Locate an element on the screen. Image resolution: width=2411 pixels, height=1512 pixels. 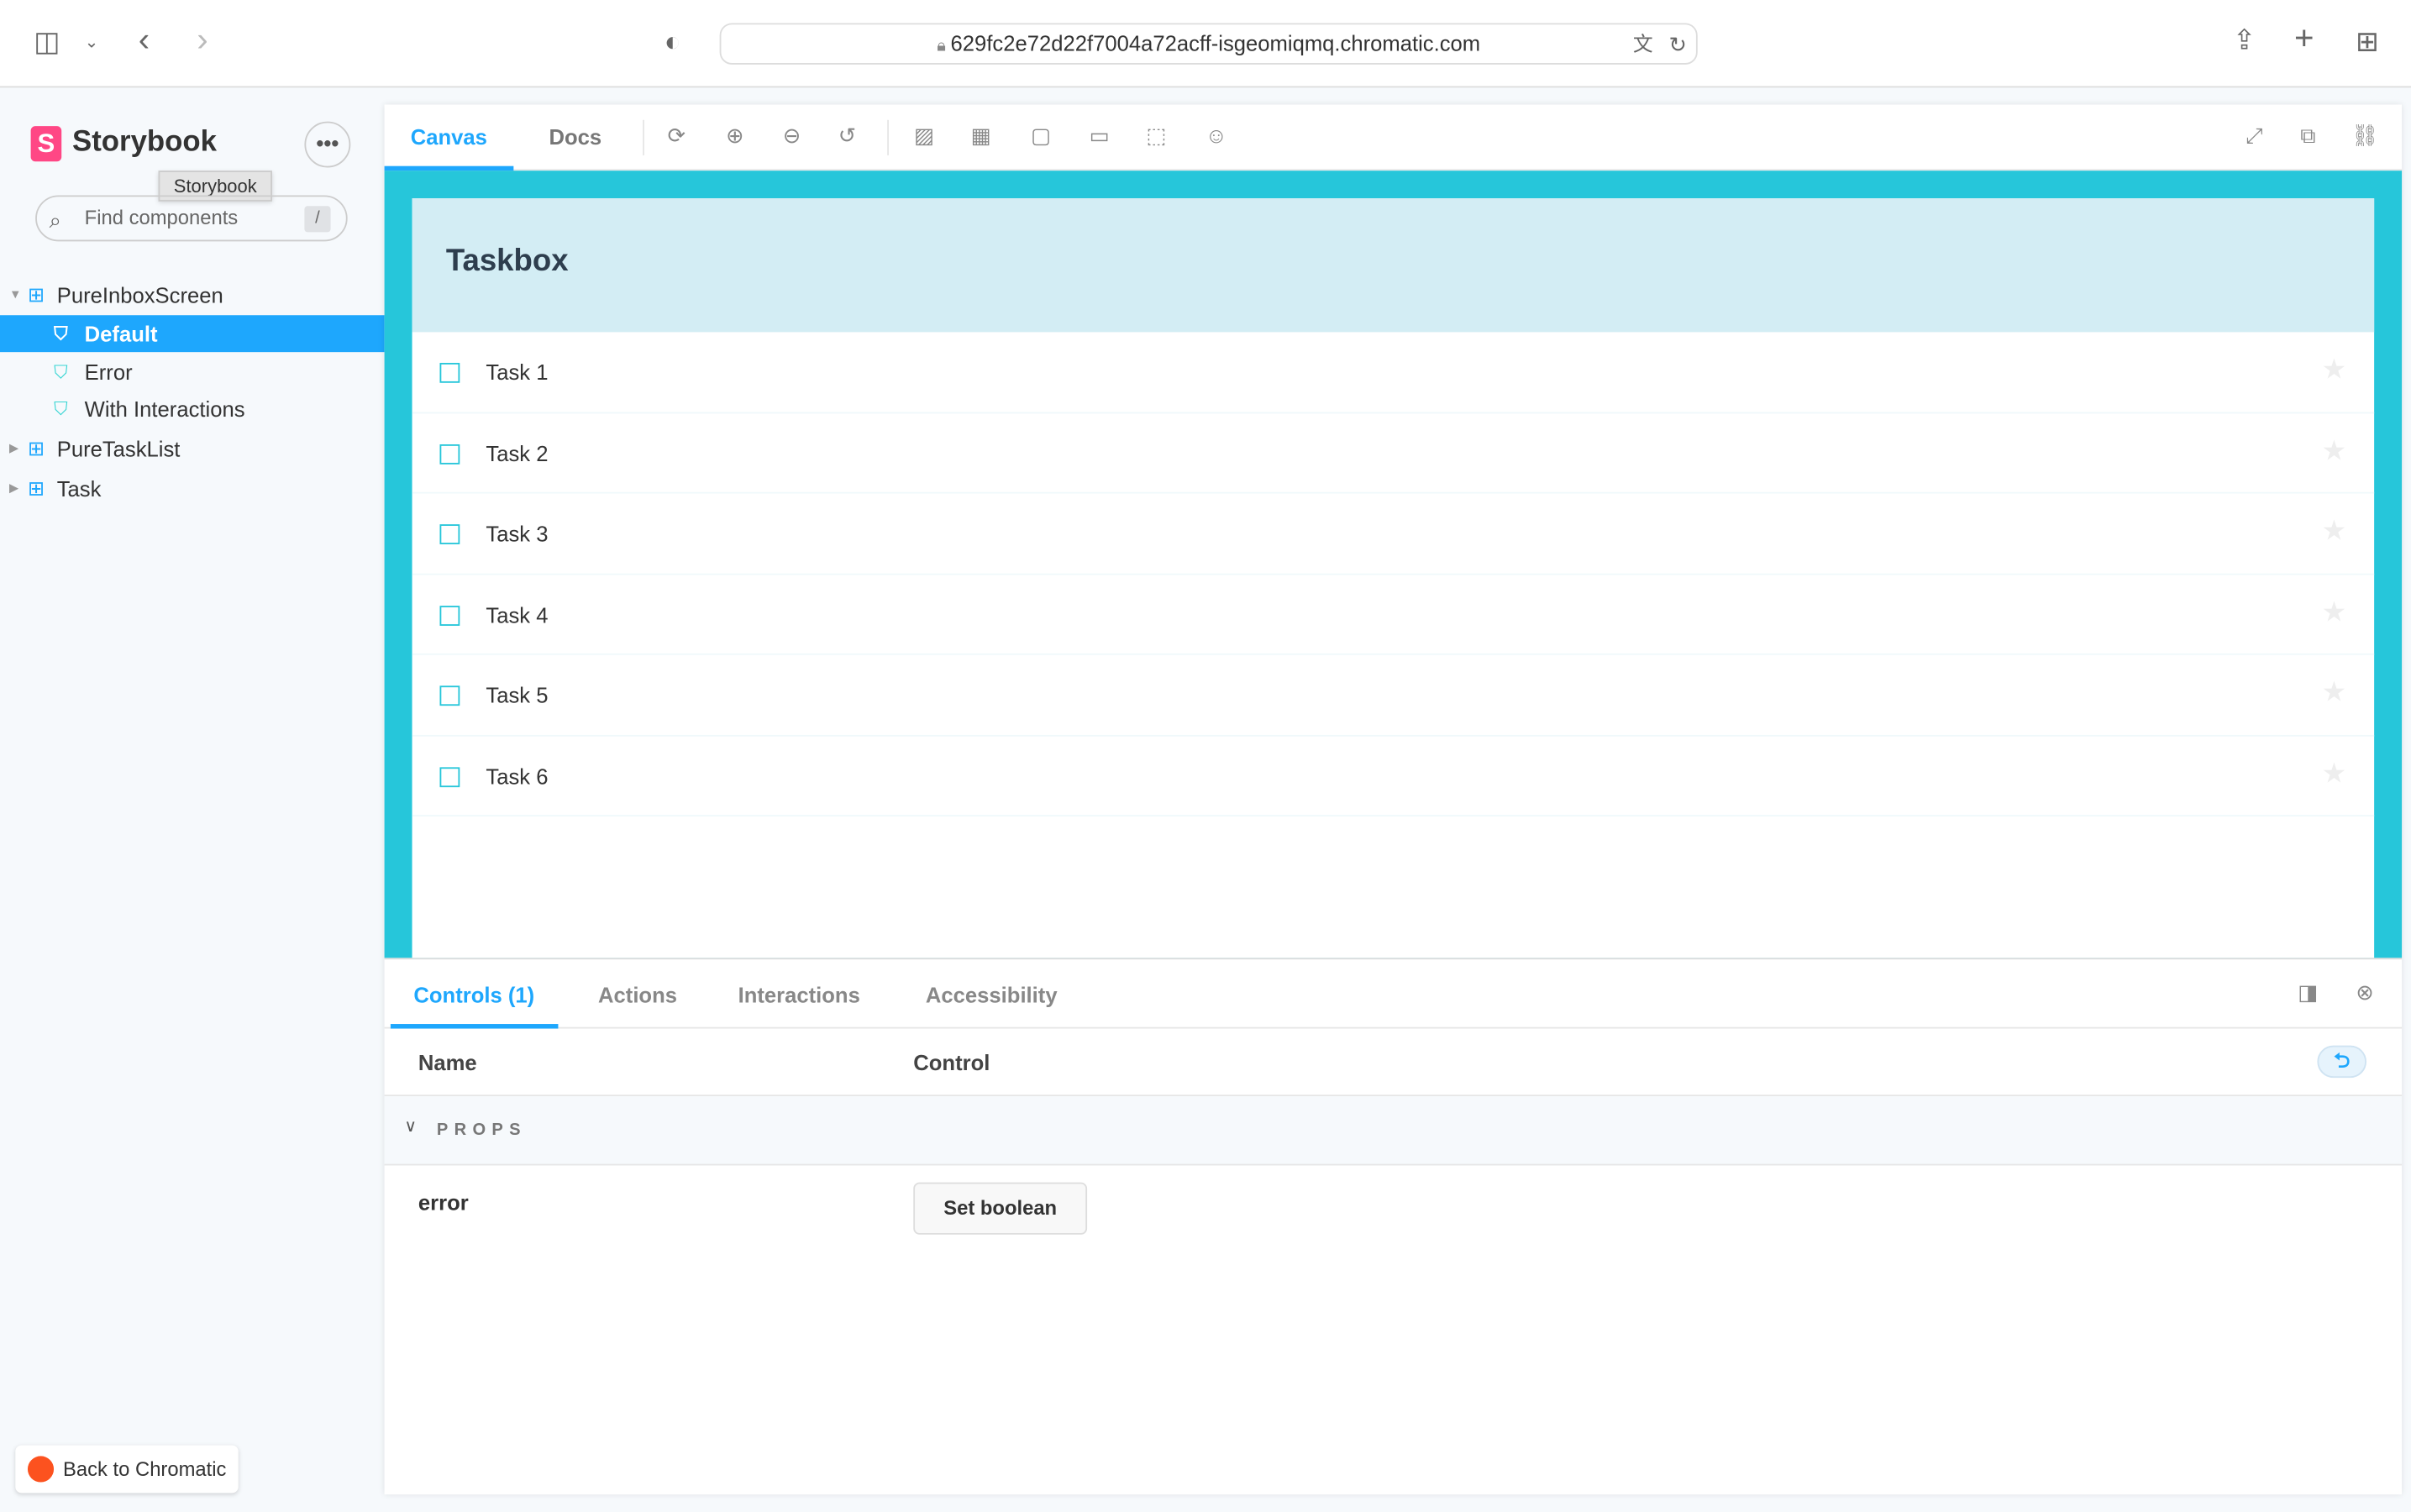
control-row: error Set boolean is located at coordinates (1393, 1211).